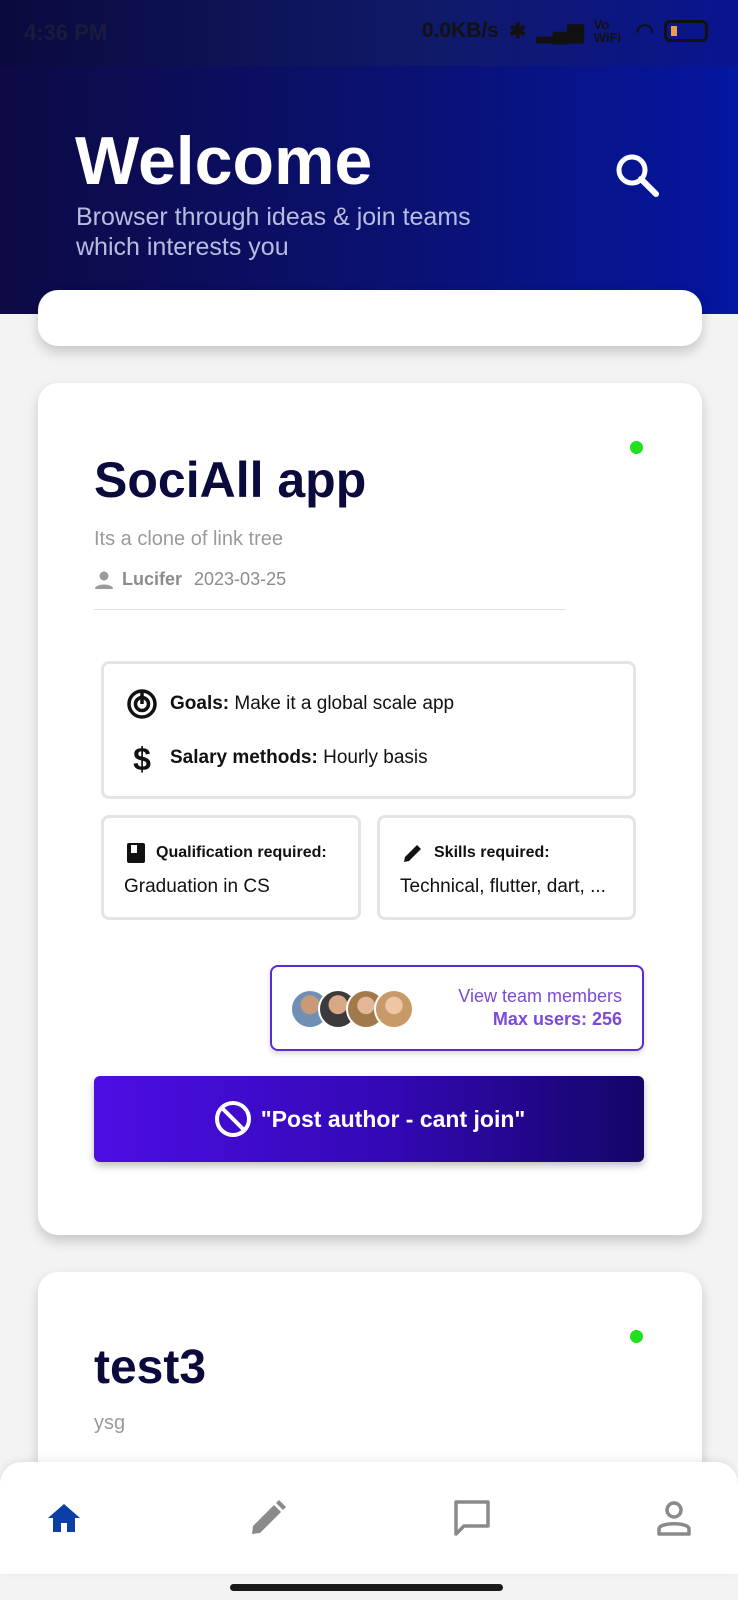 The height and width of the screenshot is (1600, 738). I want to click on battery-icon, so click(686, 31).